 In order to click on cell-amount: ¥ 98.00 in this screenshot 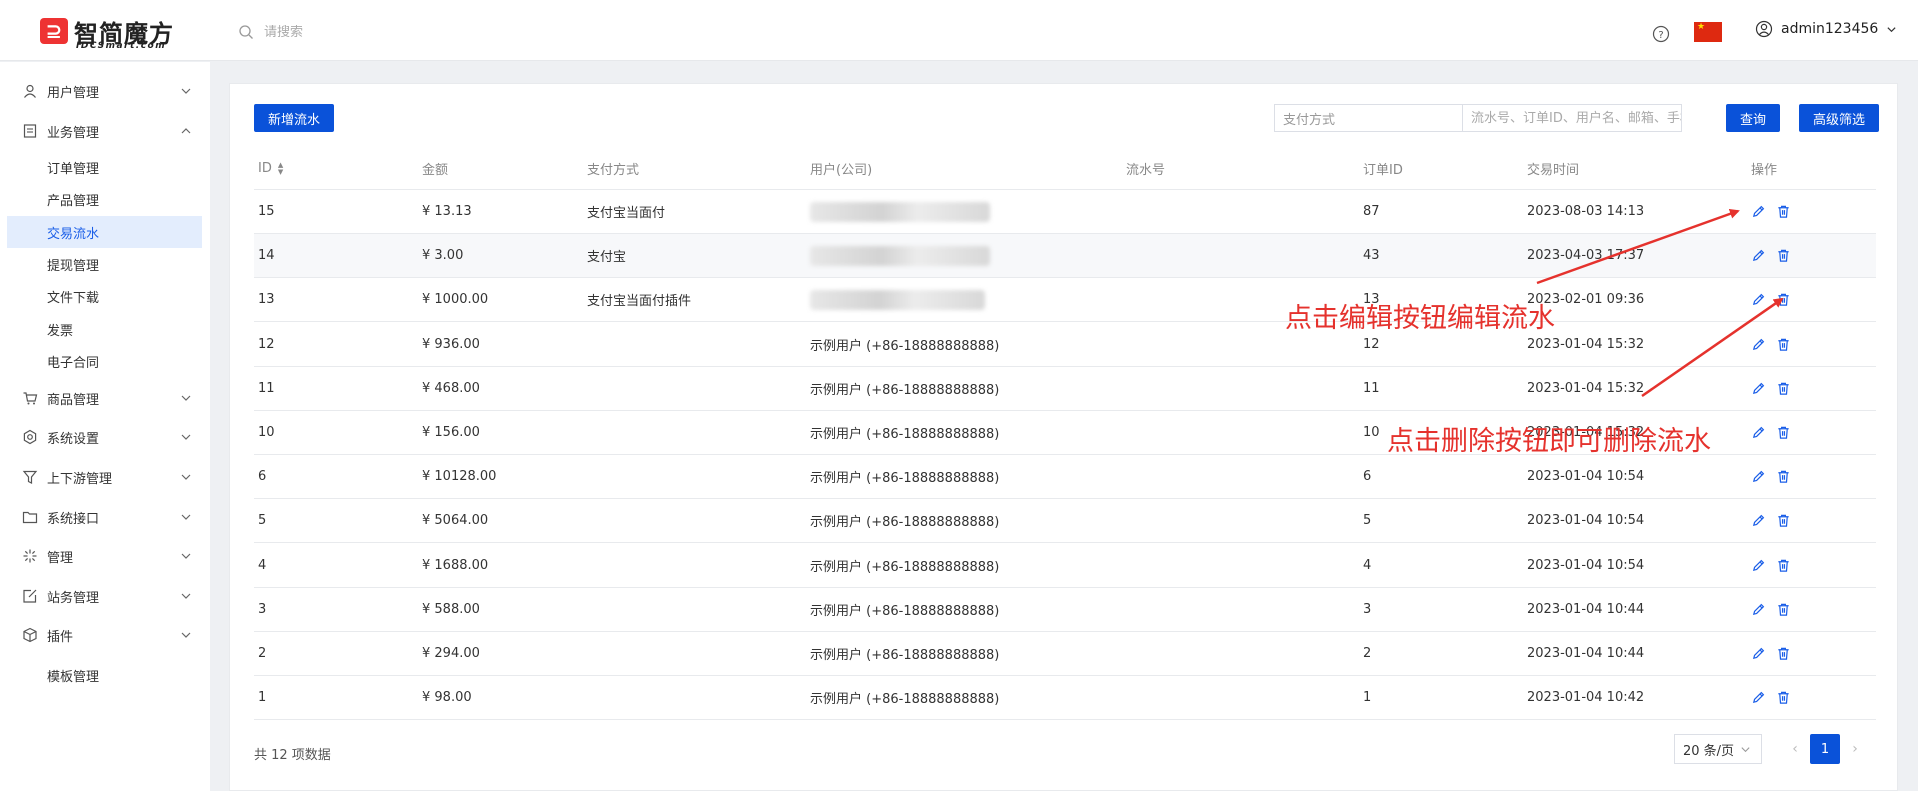, I will do `click(447, 698)`.